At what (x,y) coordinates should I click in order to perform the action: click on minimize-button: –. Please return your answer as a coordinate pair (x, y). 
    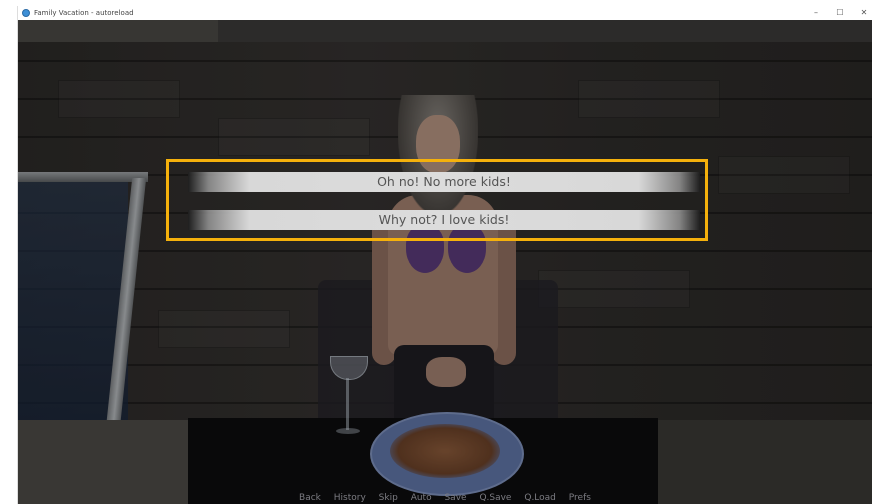
    Looking at the image, I should click on (816, 13).